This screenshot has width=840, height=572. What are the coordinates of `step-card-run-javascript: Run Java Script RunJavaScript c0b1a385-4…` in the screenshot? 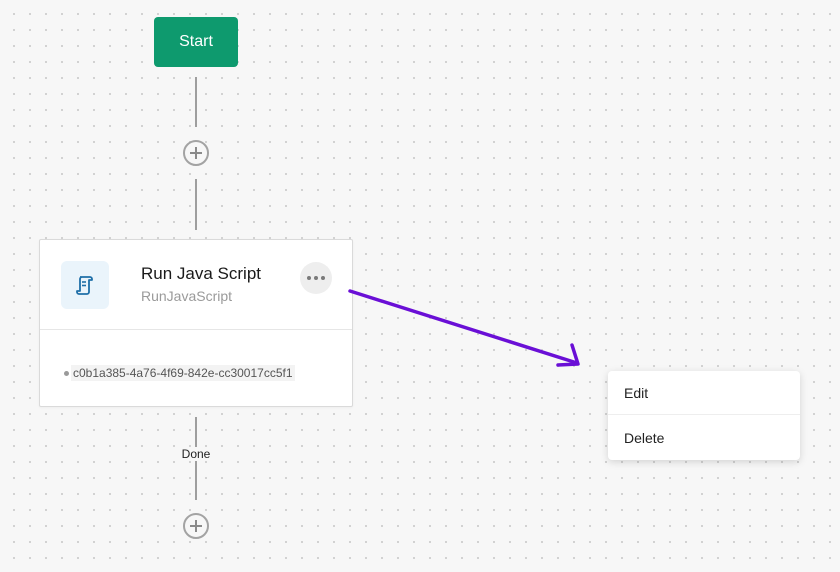 It's located at (196, 323).